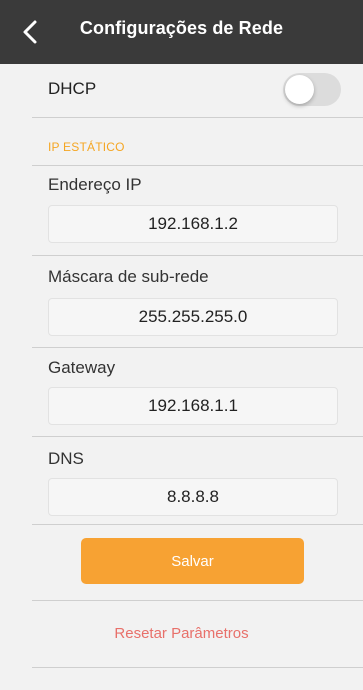  What do you see at coordinates (82, 367) in the screenshot?
I see `gateway-label: Gateway` at bounding box center [82, 367].